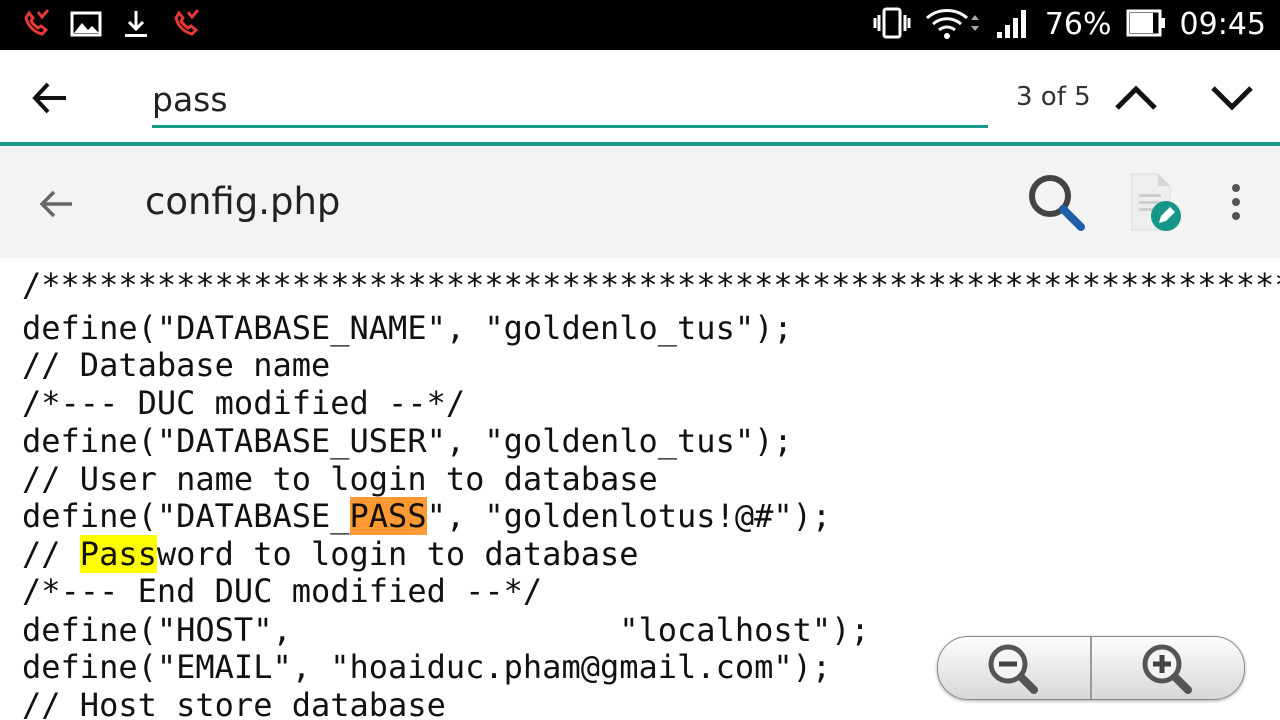 The width and height of the screenshot is (1280, 720). Describe the element at coordinates (244, 403) in the screenshot. I see `code-line: /*--- DUC modified --*/` at that location.